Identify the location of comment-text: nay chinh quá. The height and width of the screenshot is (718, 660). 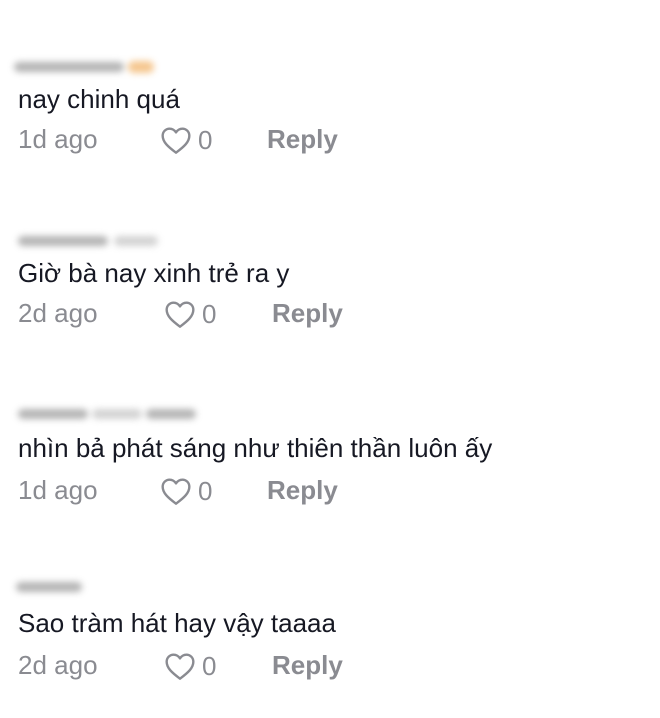
(99, 99).